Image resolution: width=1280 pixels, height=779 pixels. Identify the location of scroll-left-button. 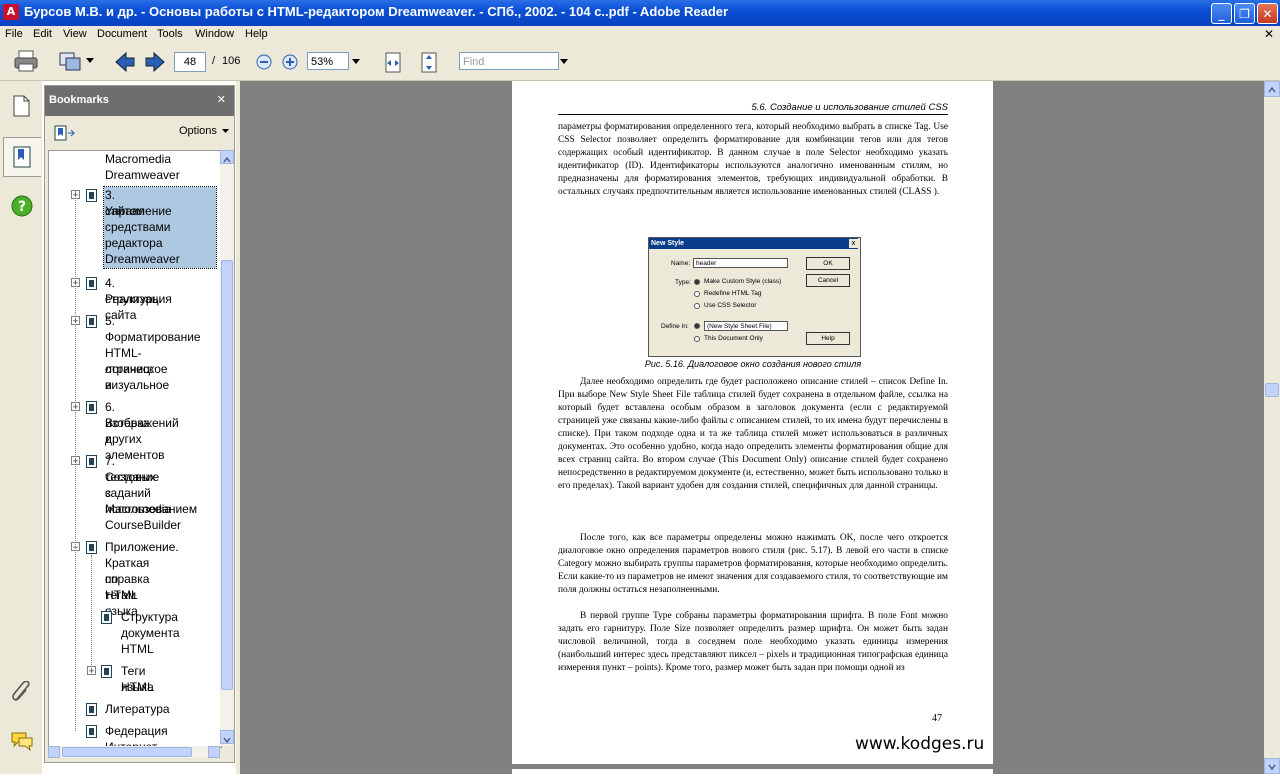
(54, 752).